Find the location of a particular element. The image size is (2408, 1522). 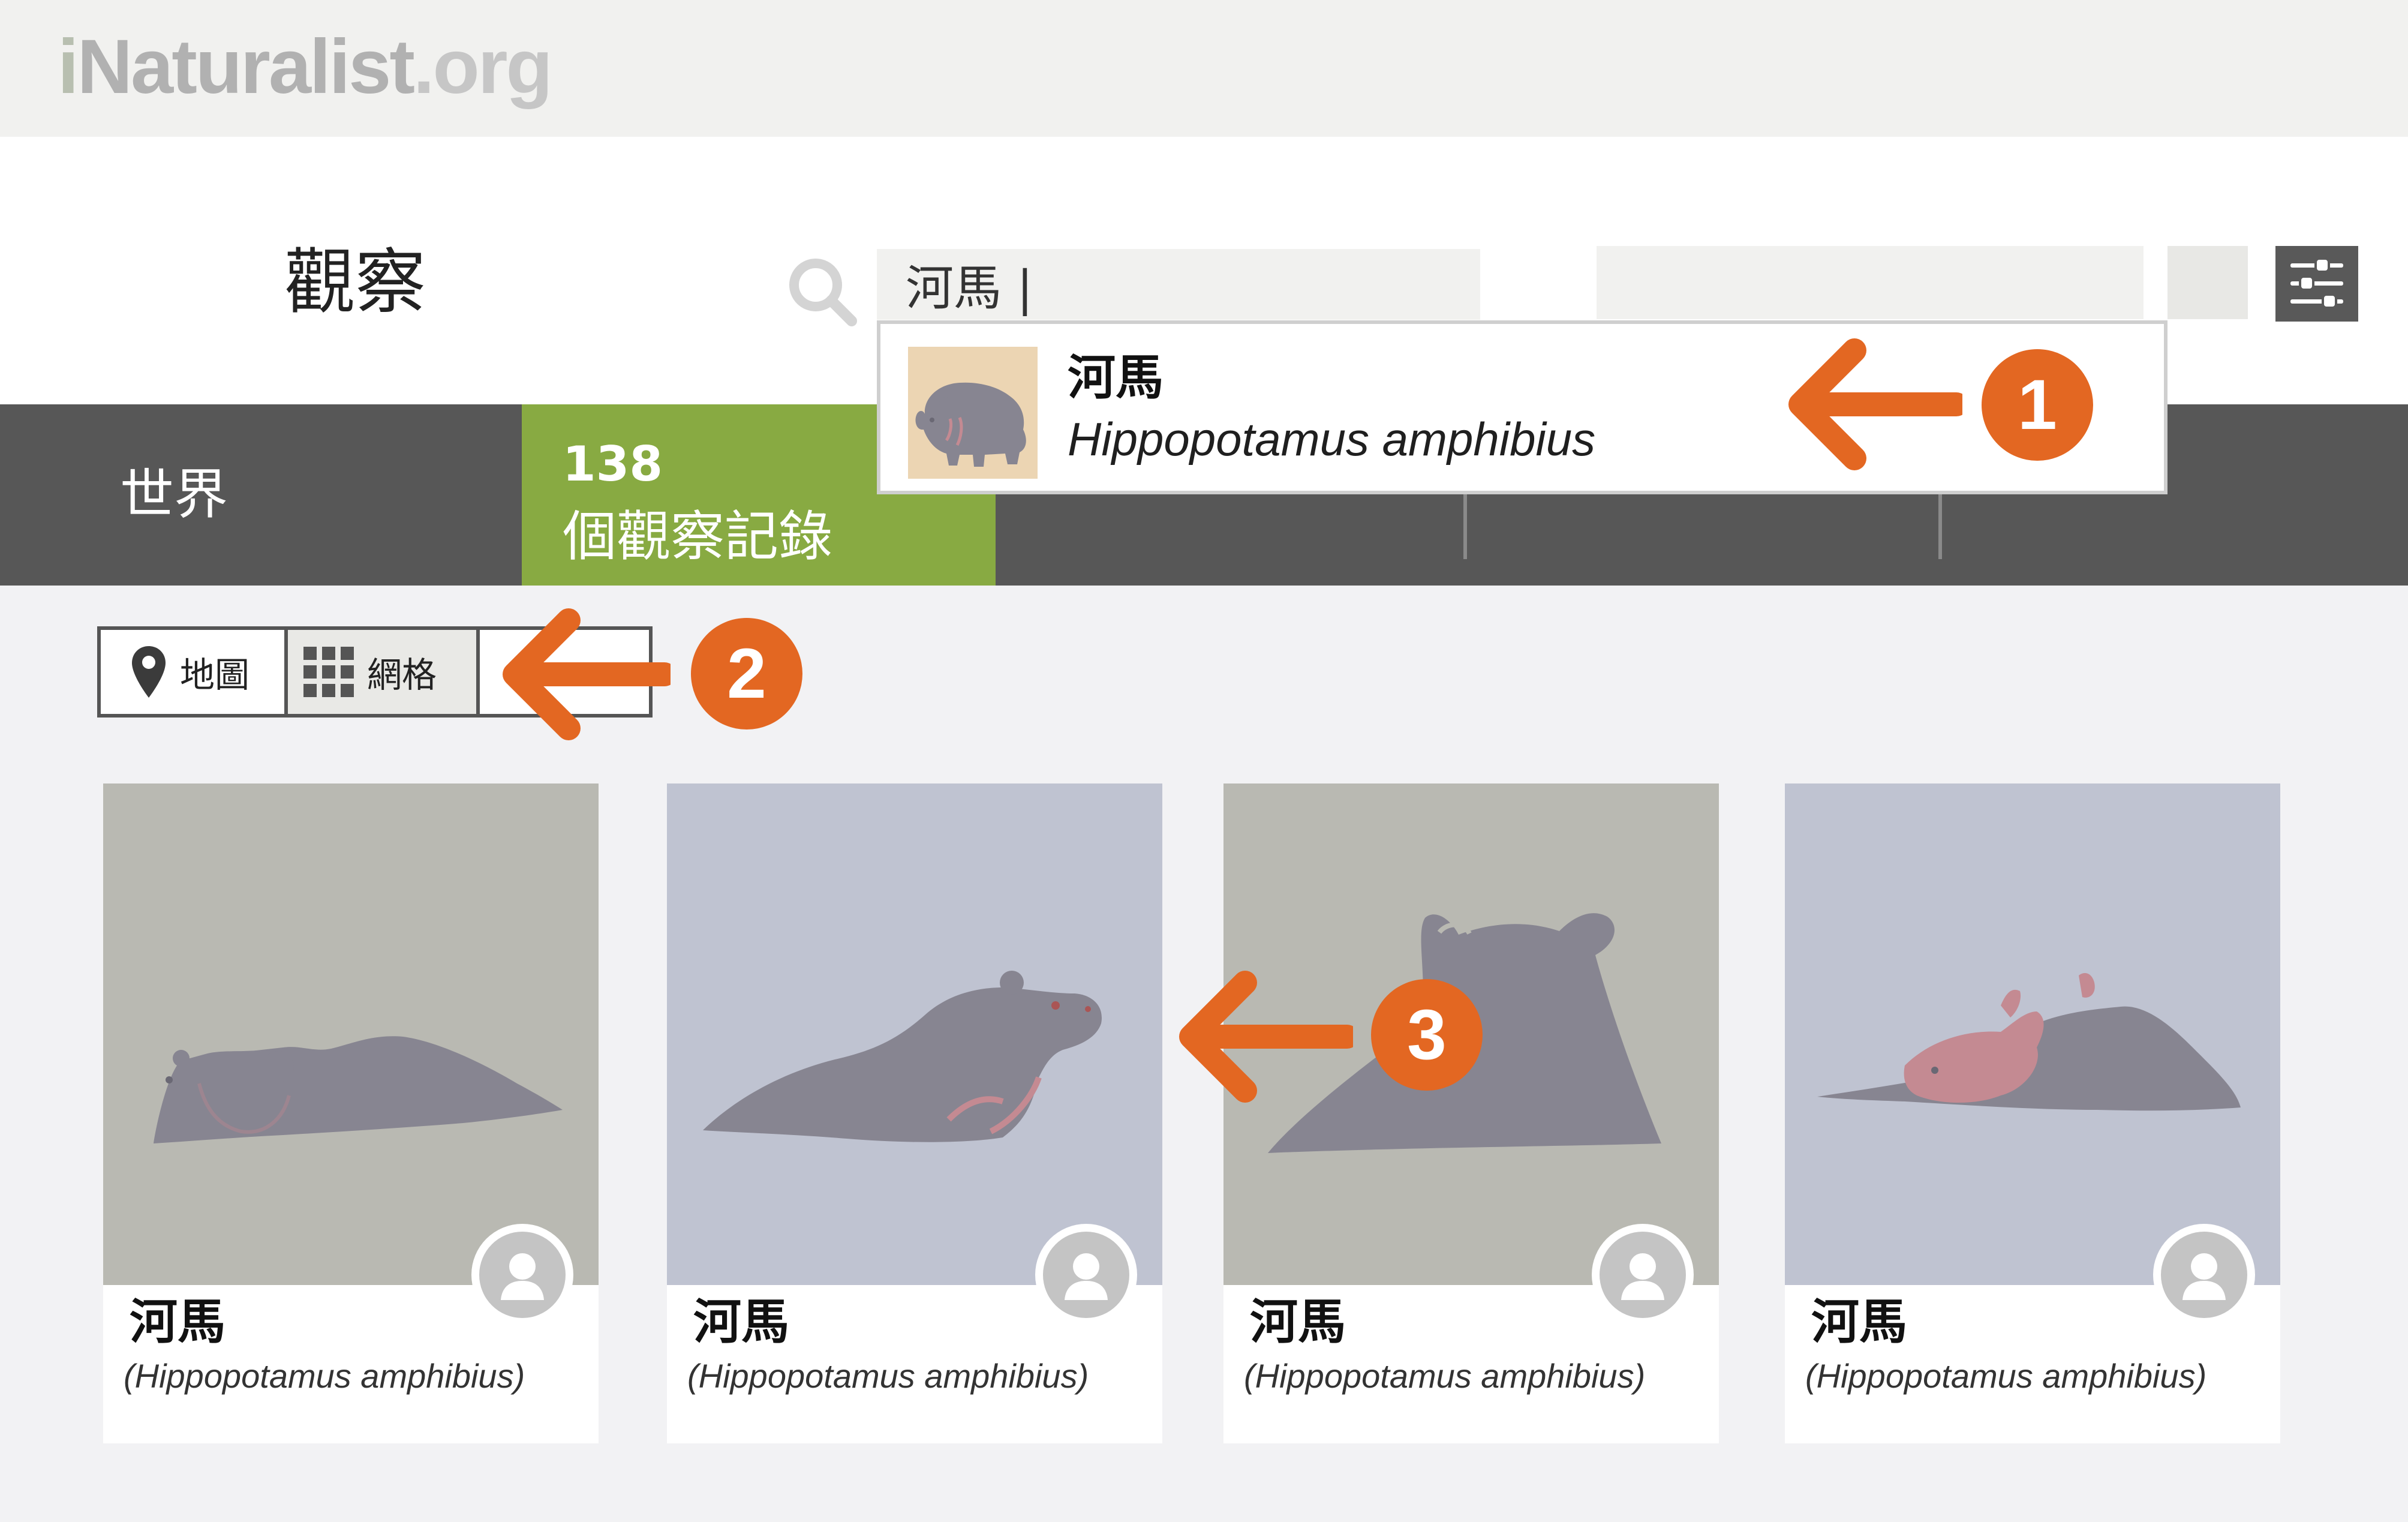

place-search-input is located at coordinates (1870, 282).